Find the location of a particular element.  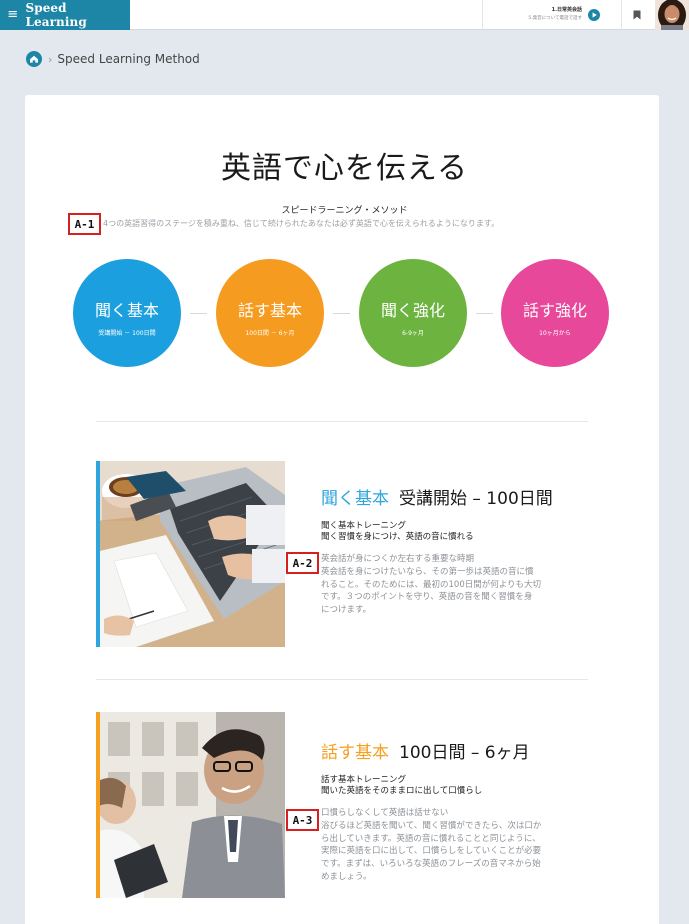

stage-name: 話す基本 is located at coordinates (269, 310).